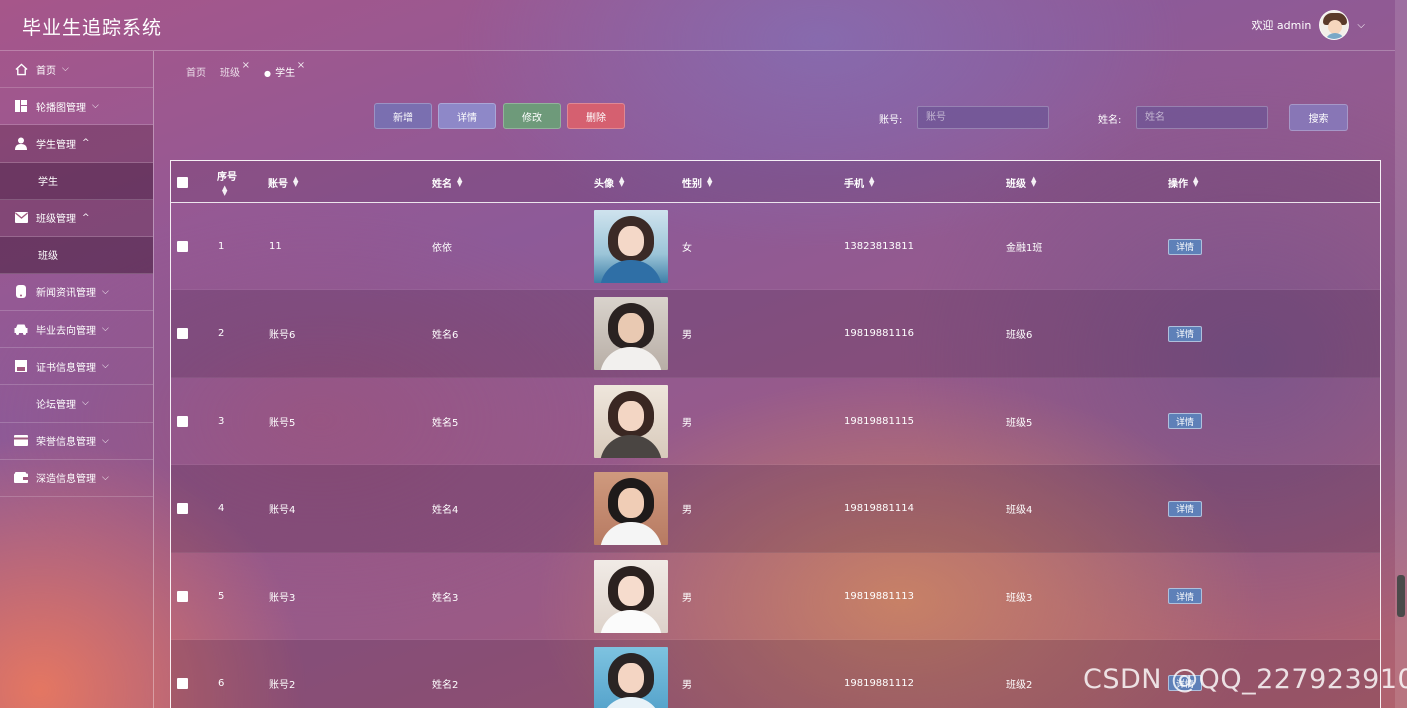  I want to click on column-header-gender: 性别 ▲ ▼, so click(697, 182).